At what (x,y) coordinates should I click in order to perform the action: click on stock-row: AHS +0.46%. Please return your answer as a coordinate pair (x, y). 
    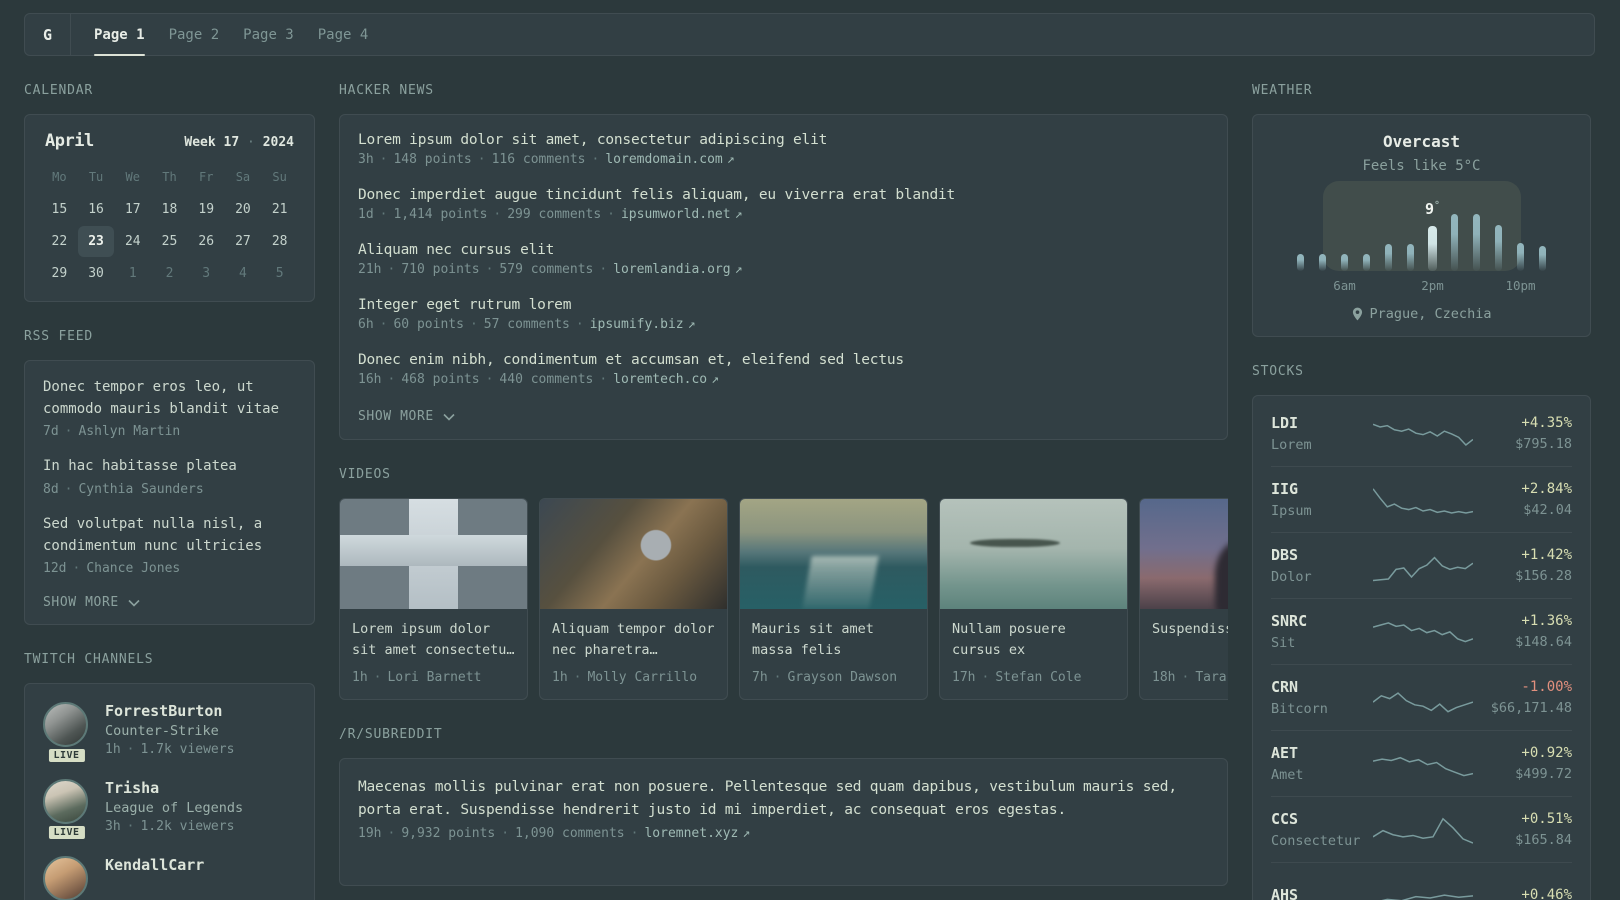
    Looking at the image, I should click on (1421, 881).